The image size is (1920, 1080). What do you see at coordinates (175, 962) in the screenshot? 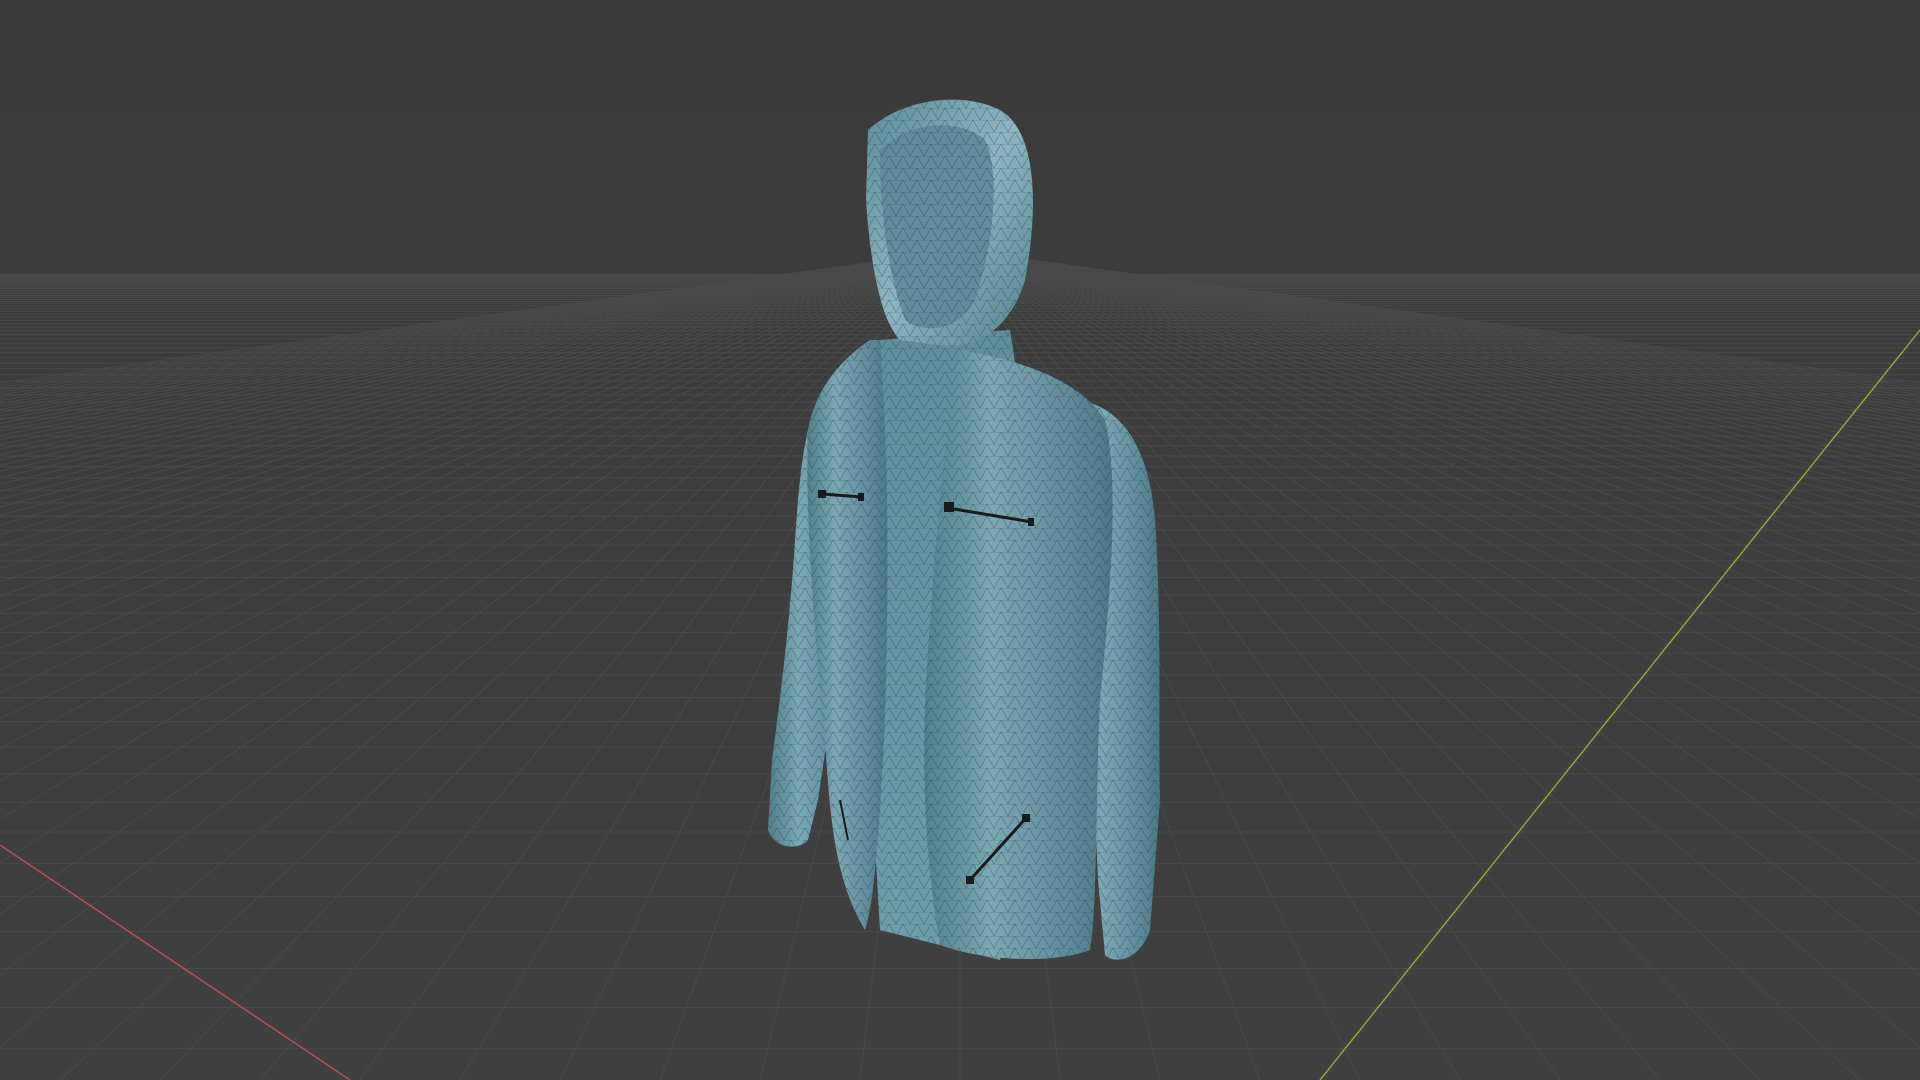
I see `x-axis-line` at bounding box center [175, 962].